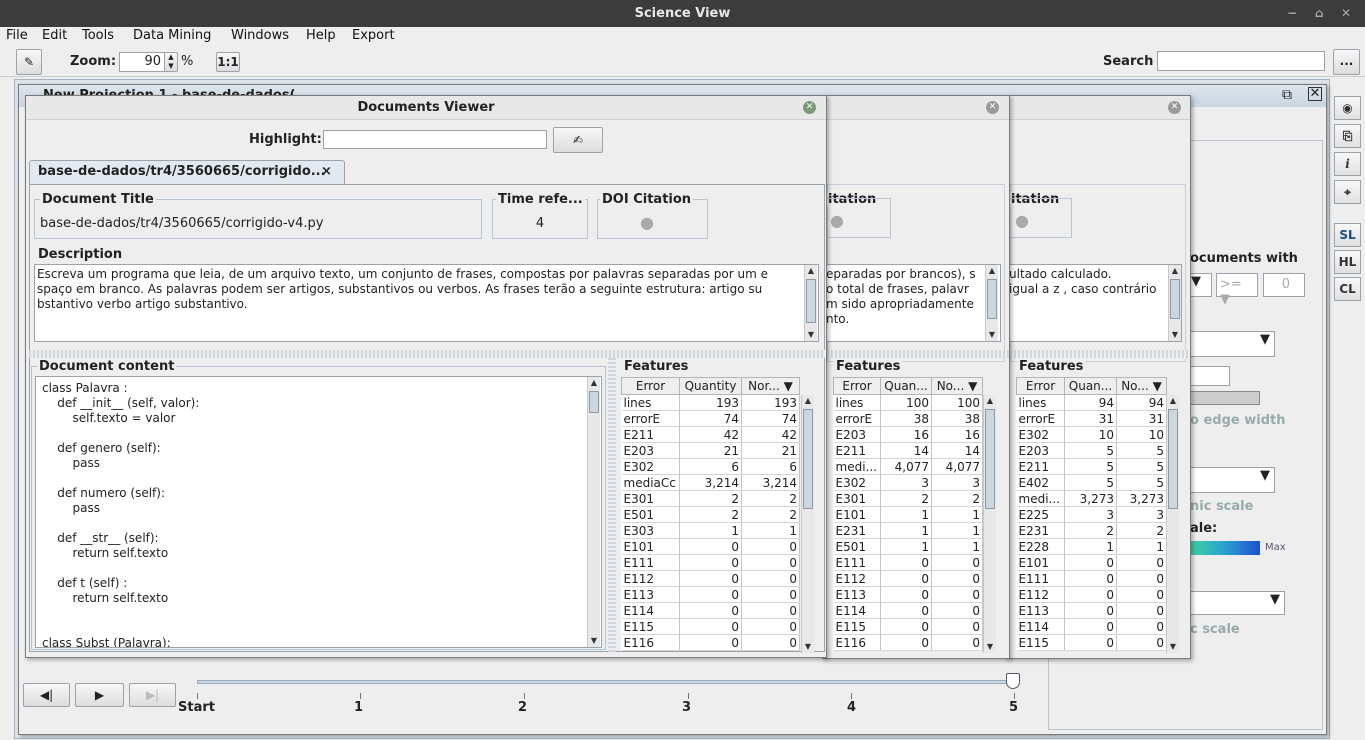  Describe the element at coordinates (1091, 546) in the screenshot. I see `table-row: E228 1 1` at that location.